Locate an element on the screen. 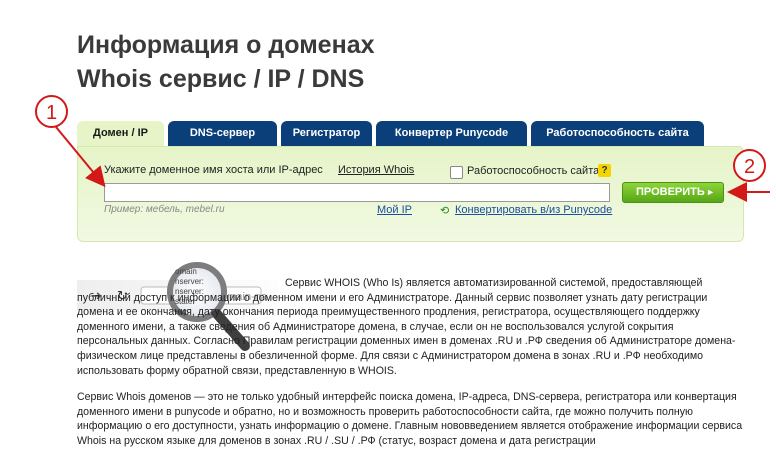 Image resolution: width=776 pixels, height=461 pixels. svg-text: omain is located at coordinates (186, 271).